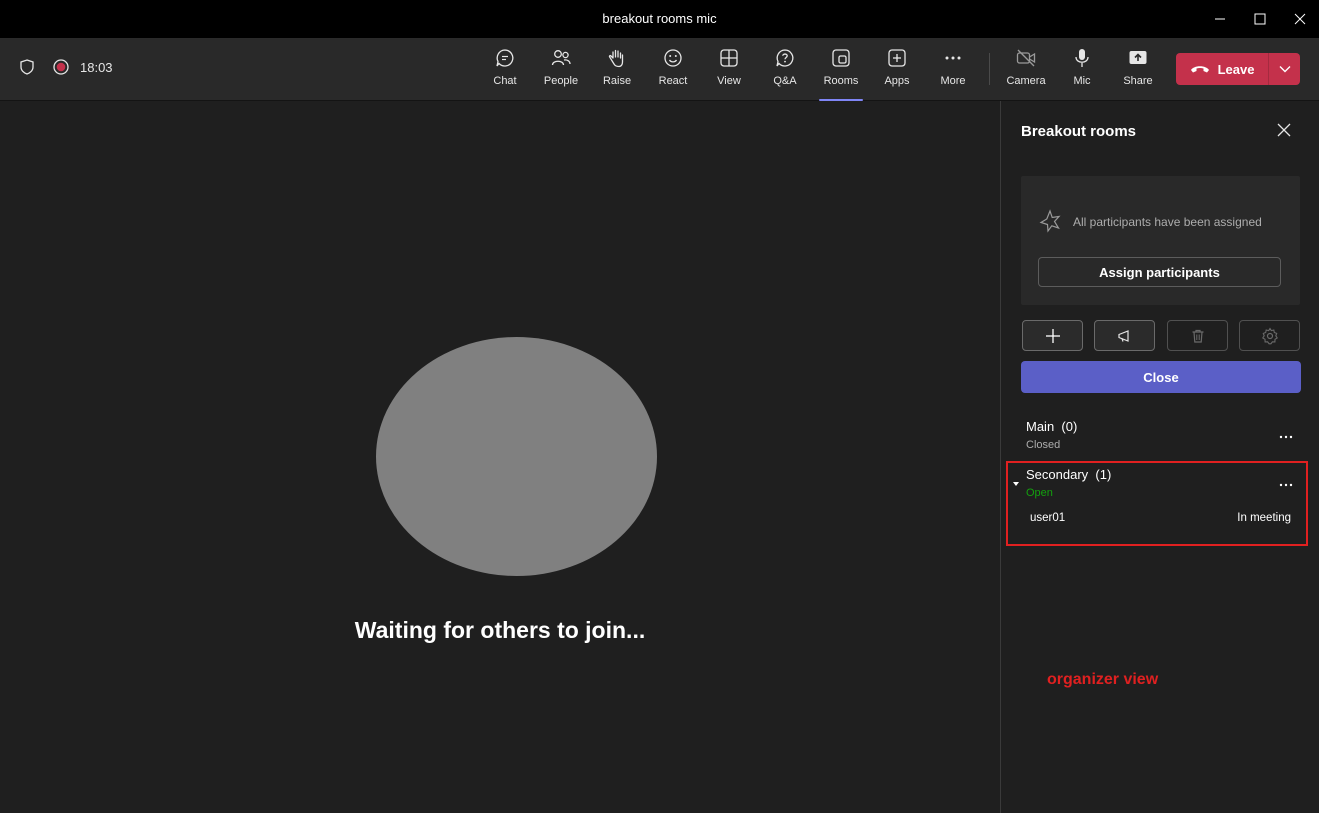  Describe the element at coordinates (617, 71) in the screenshot. I see `raise-hand-button: Raise` at that location.